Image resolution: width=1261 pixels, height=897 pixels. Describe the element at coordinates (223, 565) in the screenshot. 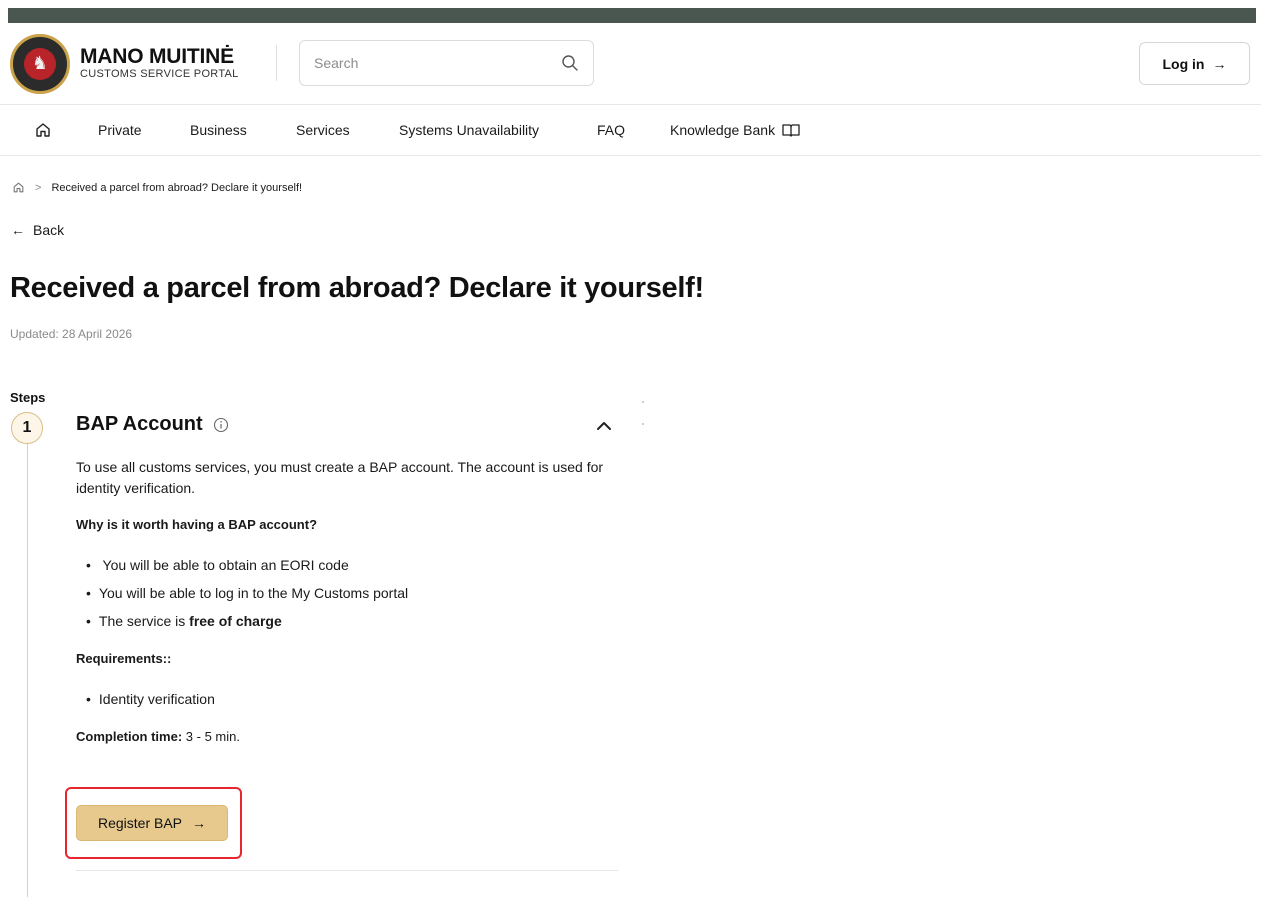

I see `benefit-text: You will be able to obtain an EORI code` at that location.